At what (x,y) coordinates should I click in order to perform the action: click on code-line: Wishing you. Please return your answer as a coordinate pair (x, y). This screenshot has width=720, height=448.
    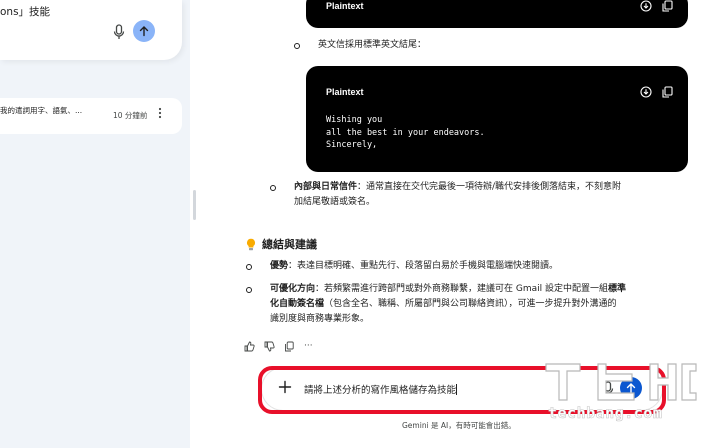
    Looking at the image, I should click on (354, 120).